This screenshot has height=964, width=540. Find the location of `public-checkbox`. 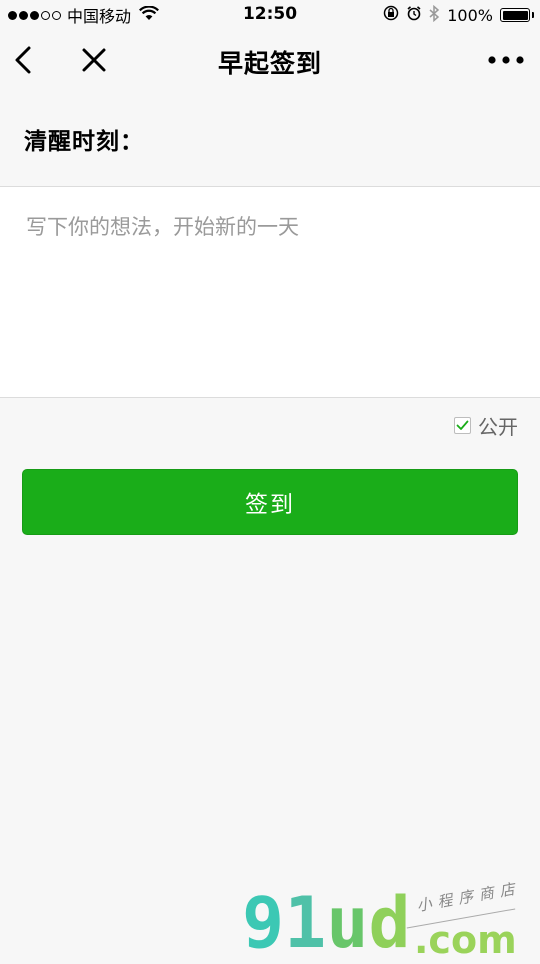

public-checkbox is located at coordinates (462, 425).